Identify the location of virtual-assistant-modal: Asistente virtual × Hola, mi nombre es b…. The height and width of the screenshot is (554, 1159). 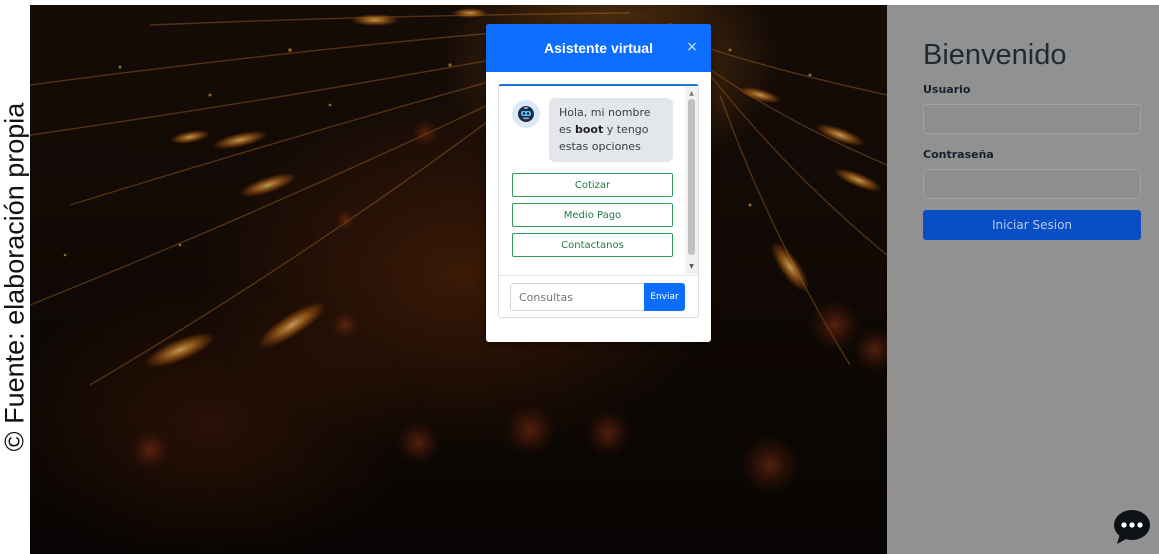
(598, 183).